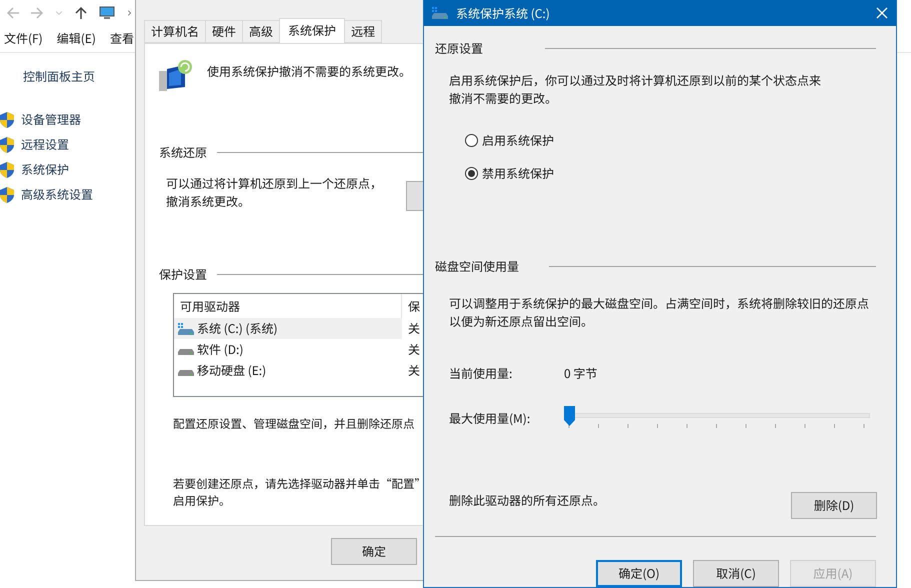 The image size is (911, 588). What do you see at coordinates (477, 266) in the screenshot?
I see `group-title: 磁盘空间使用量` at bounding box center [477, 266].